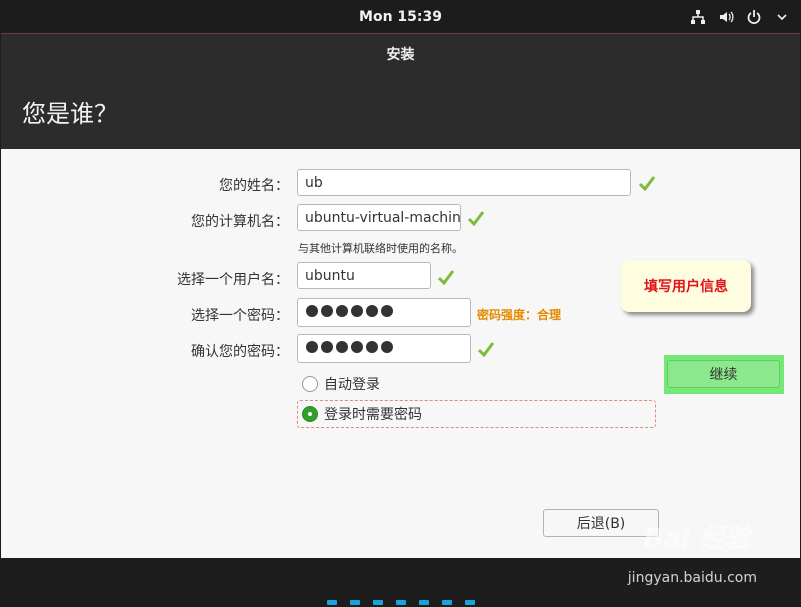 The image size is (801, 607). What do you see at coordinates (240, 316) in the screenshot?
I see `password-label: 选择一个密码：` at bounding box center [240, 316].